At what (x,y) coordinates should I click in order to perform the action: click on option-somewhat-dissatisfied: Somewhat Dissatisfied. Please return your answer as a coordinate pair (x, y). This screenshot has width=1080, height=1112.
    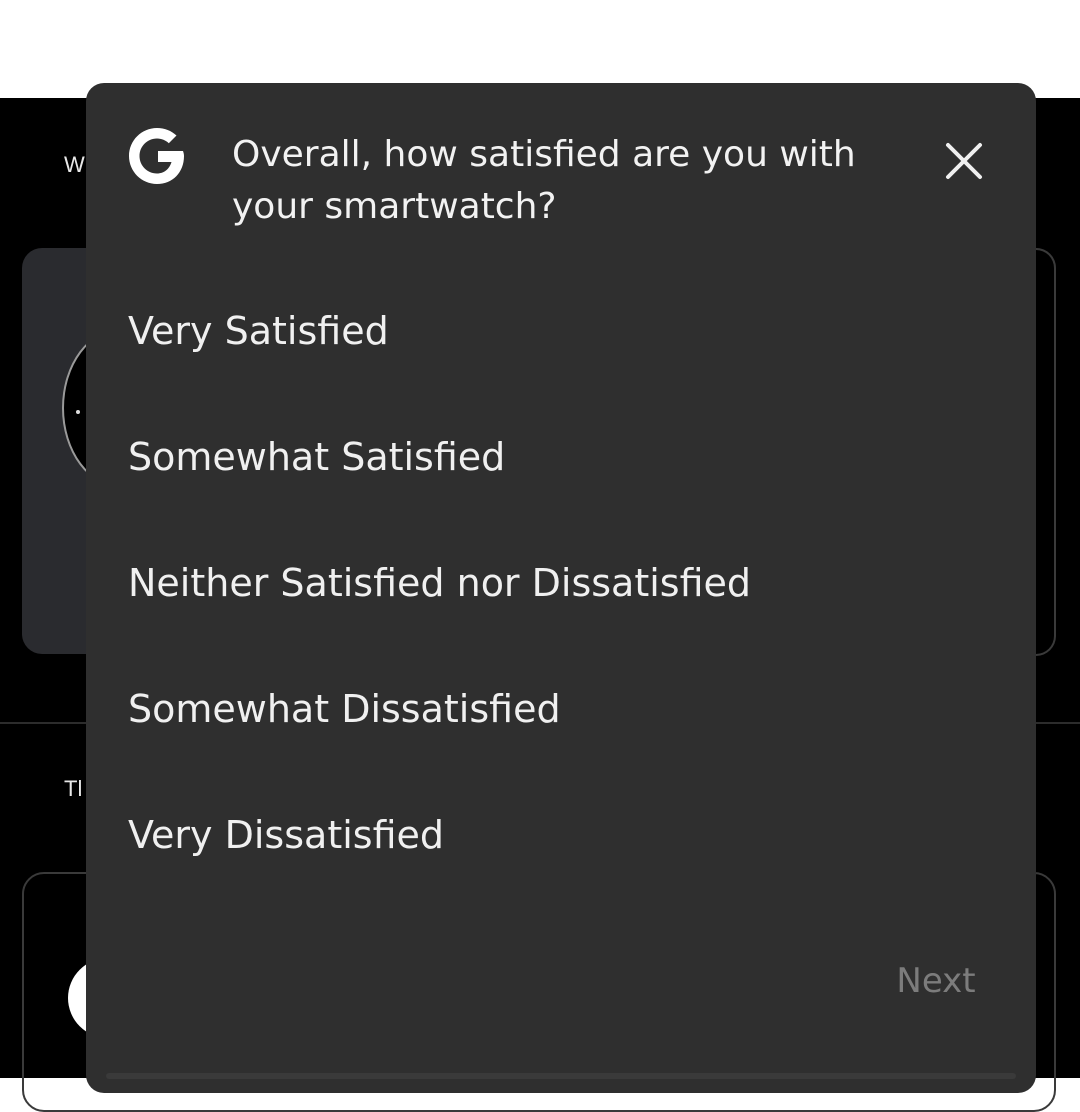
    Looking at the image, I should click on (561, 709).